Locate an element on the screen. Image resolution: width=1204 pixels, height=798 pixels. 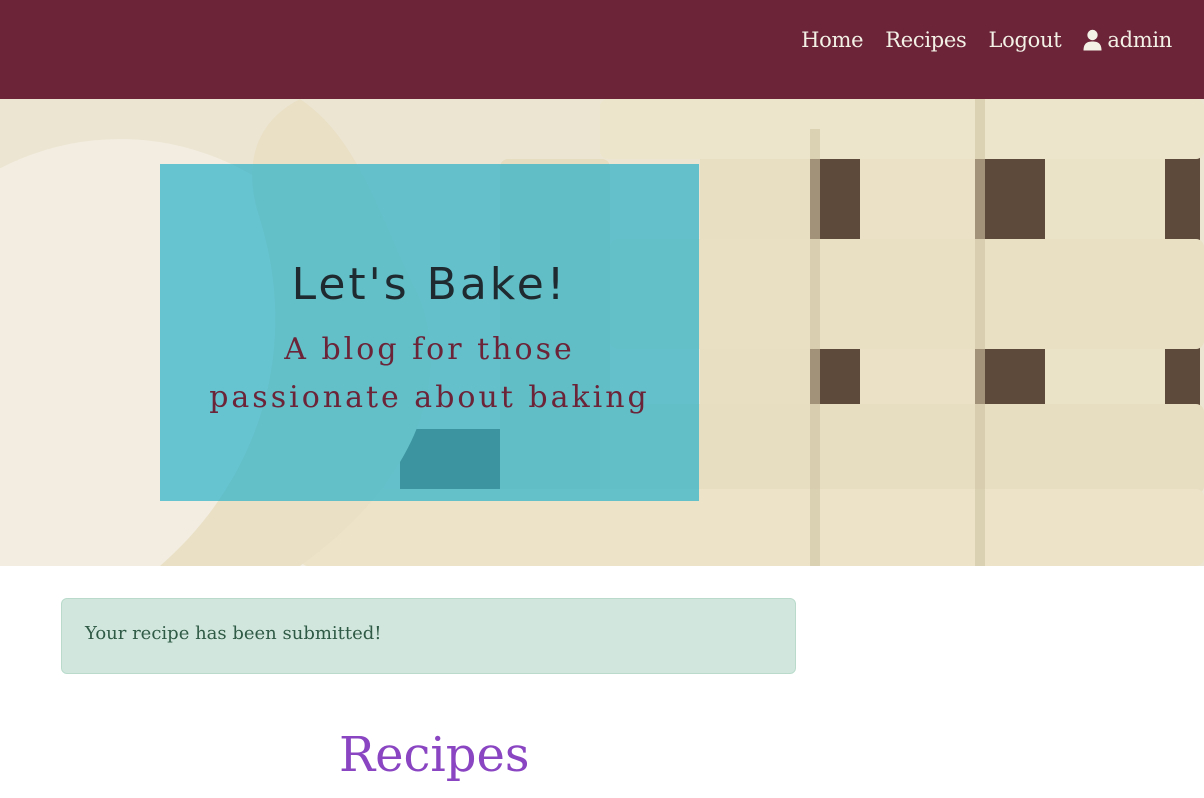
user-icon is located at coordinates (1092, 40).